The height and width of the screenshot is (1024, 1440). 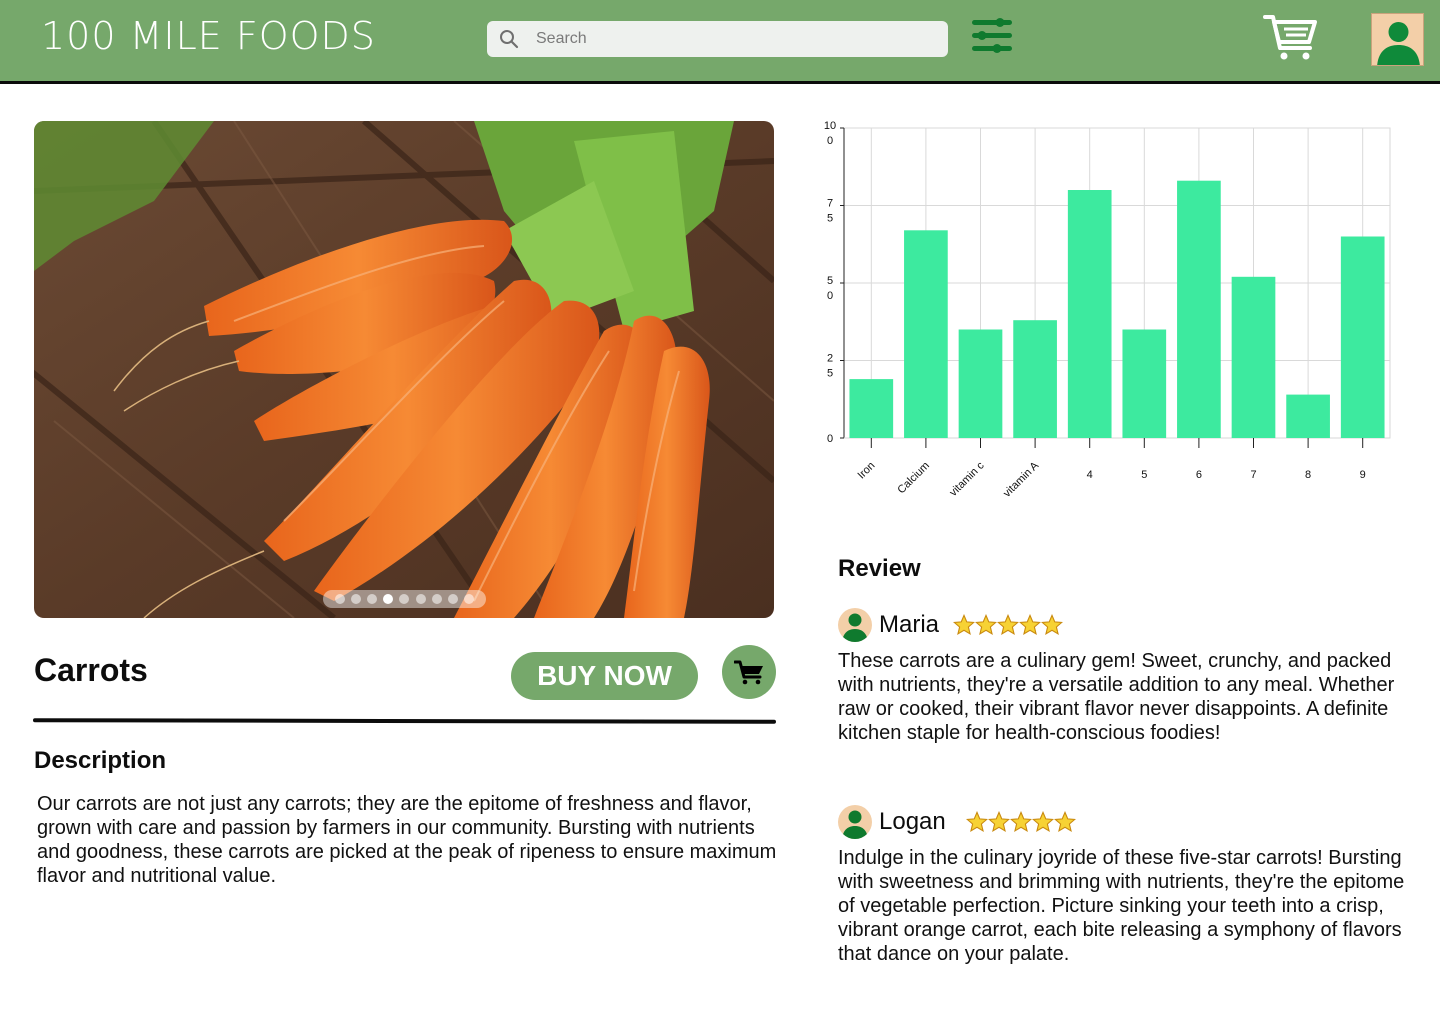 I want to click on x-tick-label: 5, so click(x=1144, y=475).